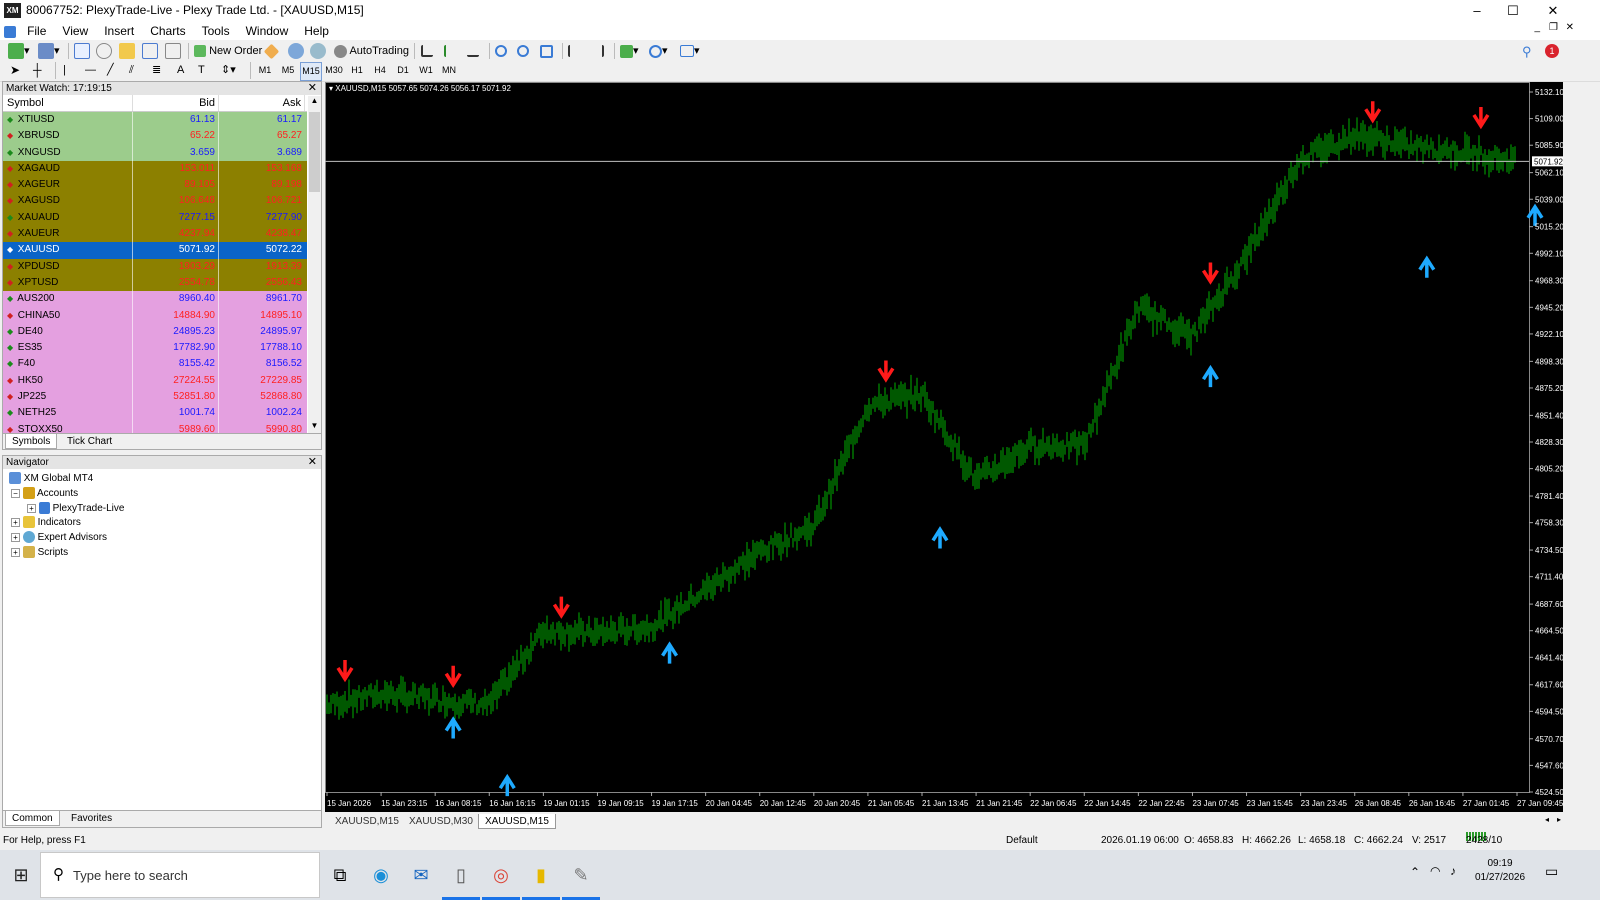 This screenshot has width=1600, height=900. Describe the element at coordinates (1415, 872) in the screenshot. I see `tray-chevron-icon: ⌃` at that location.